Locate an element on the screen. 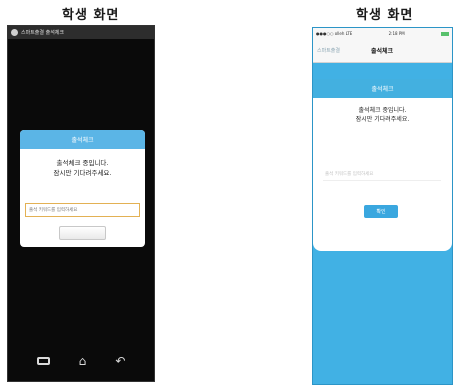  keyword-input-ios: 출석 키워드를 입력하세요 is located at coordinates (382, 174).